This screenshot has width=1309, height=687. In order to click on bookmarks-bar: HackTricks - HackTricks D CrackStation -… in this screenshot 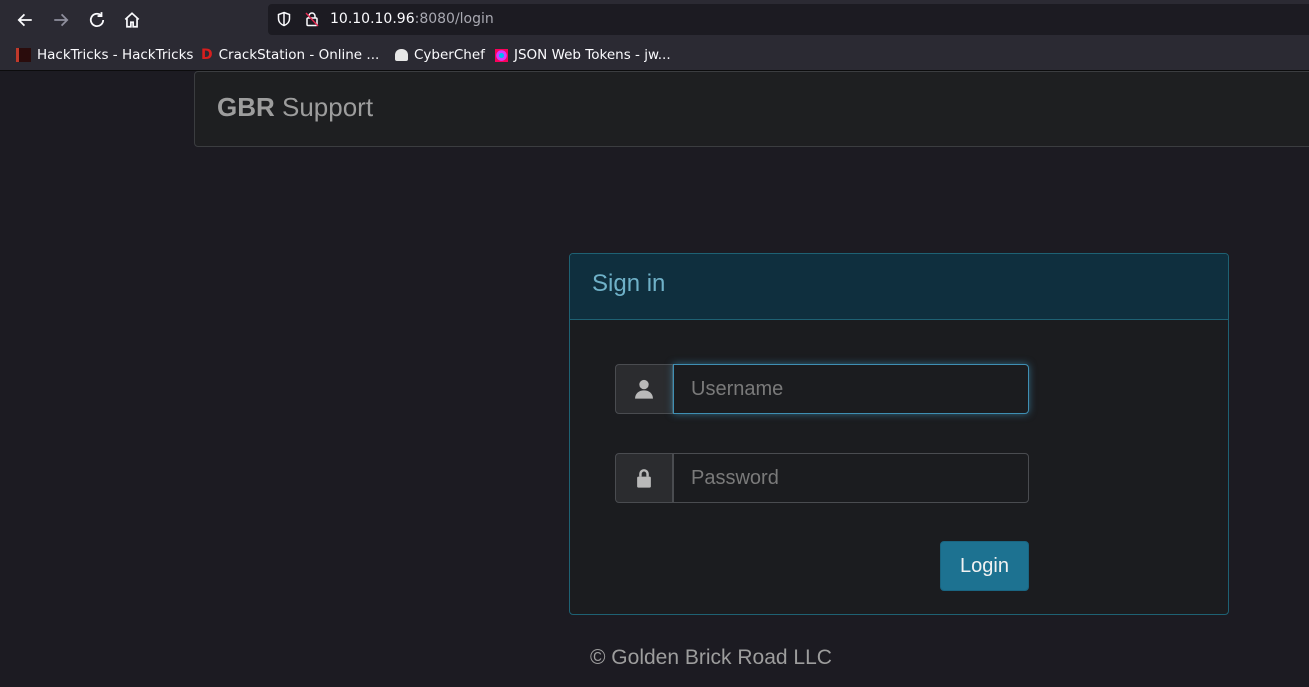, I will do `click(654, 55)`.